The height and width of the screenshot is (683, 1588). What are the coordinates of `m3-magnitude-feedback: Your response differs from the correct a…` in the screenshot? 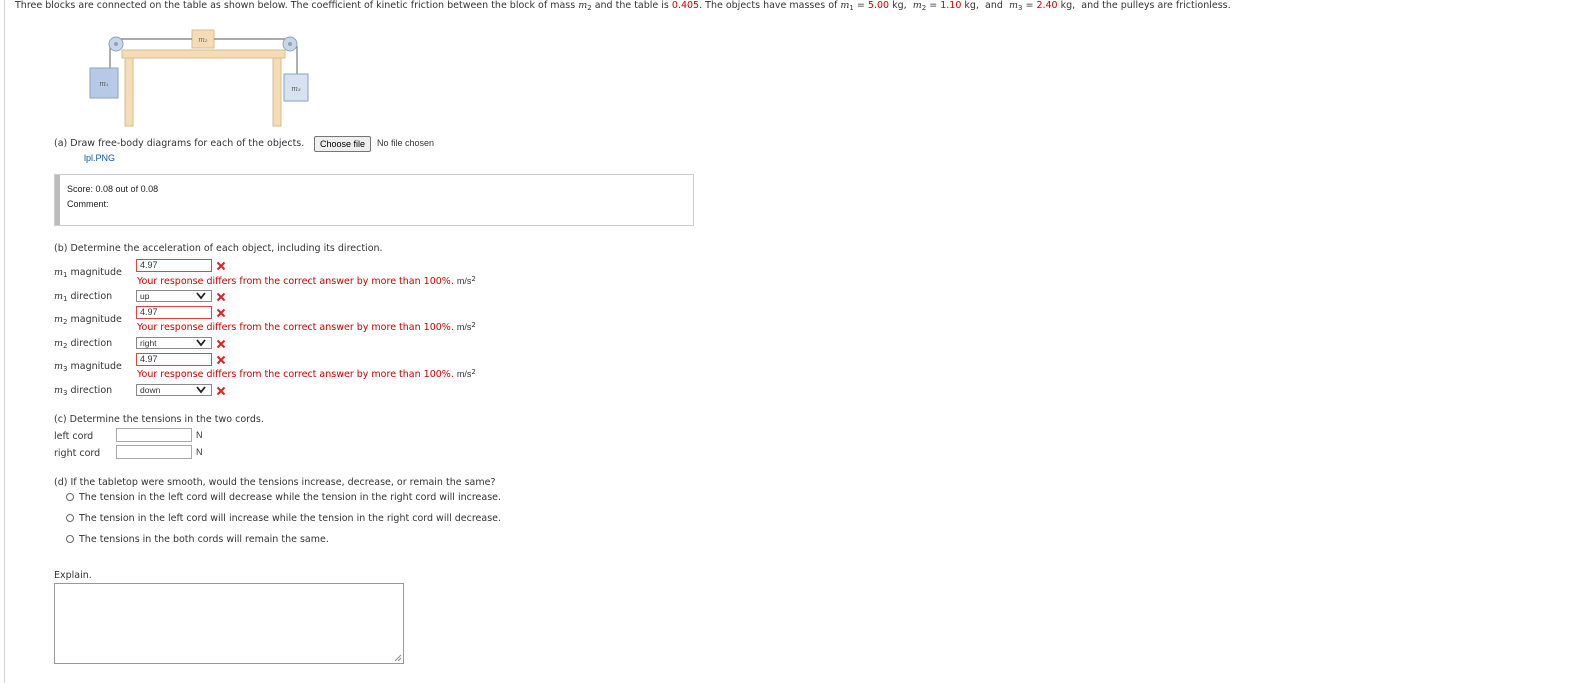 It's located at (306, 374).